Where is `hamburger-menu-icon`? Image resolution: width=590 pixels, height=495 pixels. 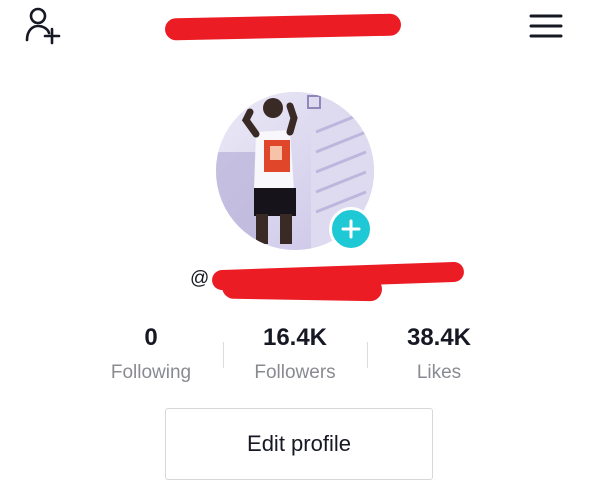
hamburger-menu-icon is located at coordinates (546, 26).